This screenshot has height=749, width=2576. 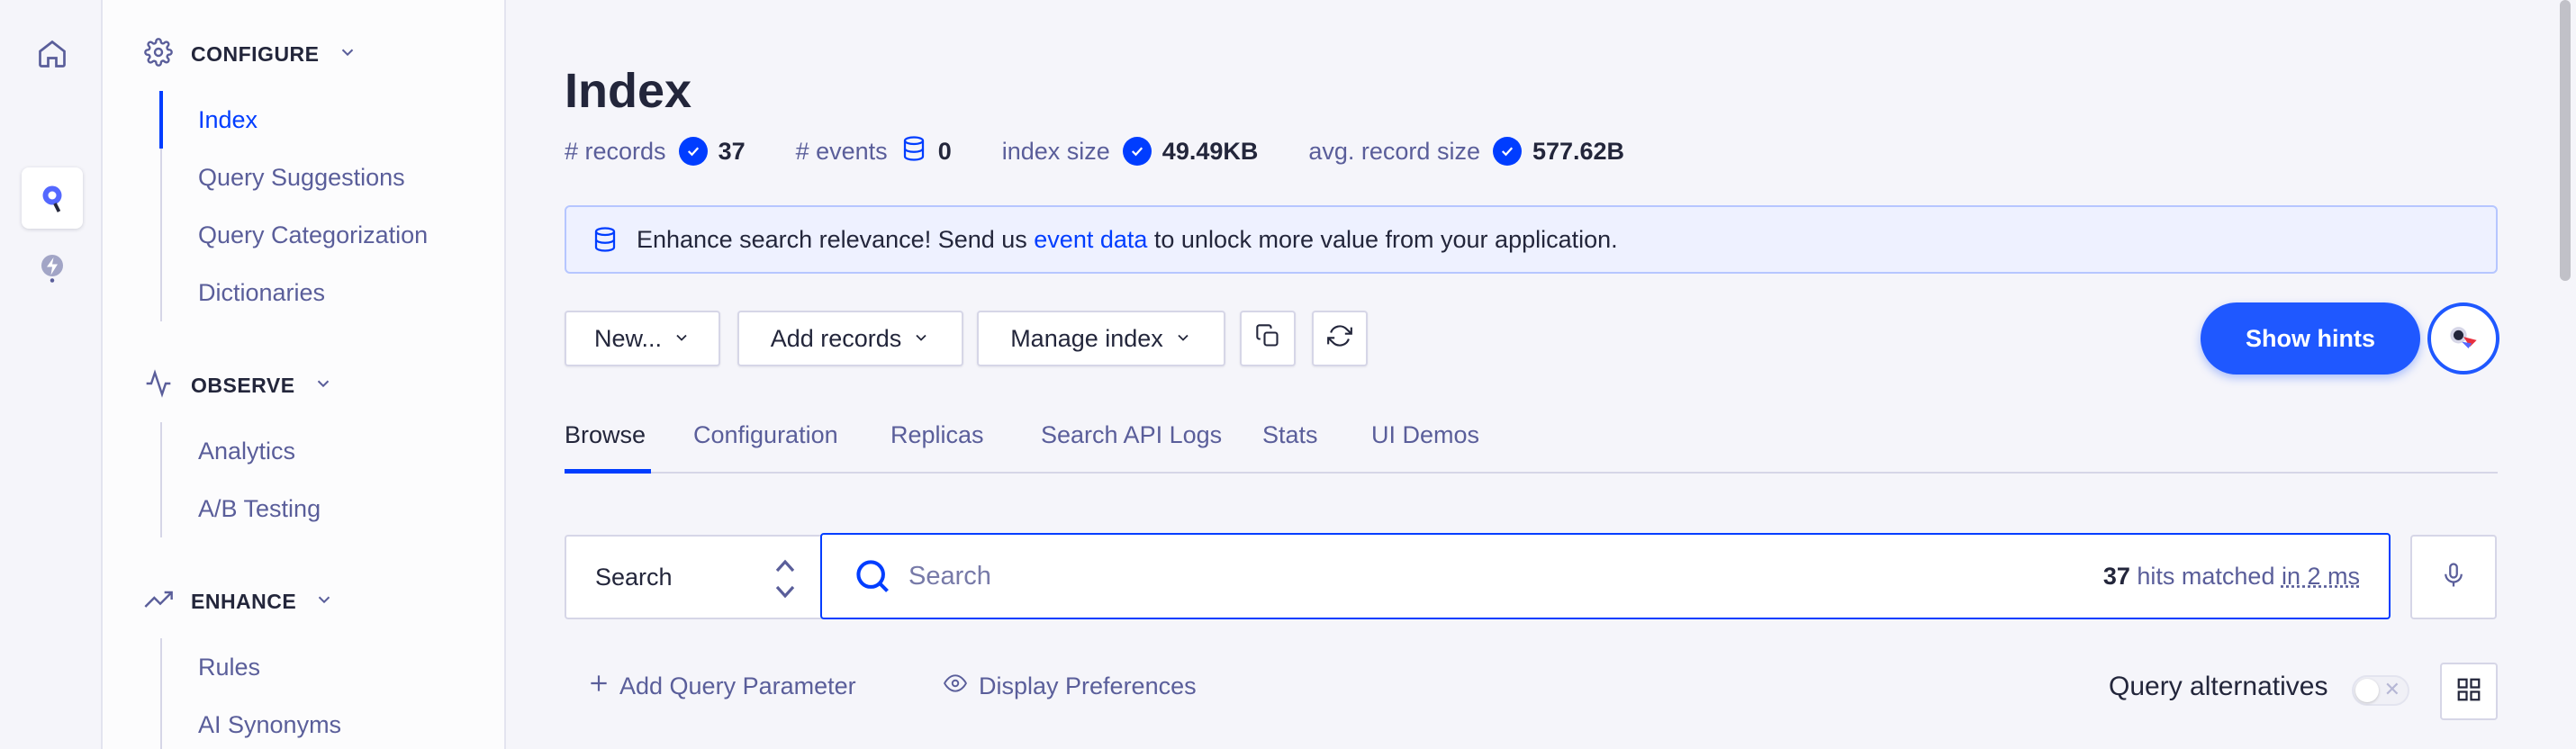 What do you see at coordinates (785, 582) in the screenshot?
I see `up-down-chevron-icon` at bounding box center [785, 582].